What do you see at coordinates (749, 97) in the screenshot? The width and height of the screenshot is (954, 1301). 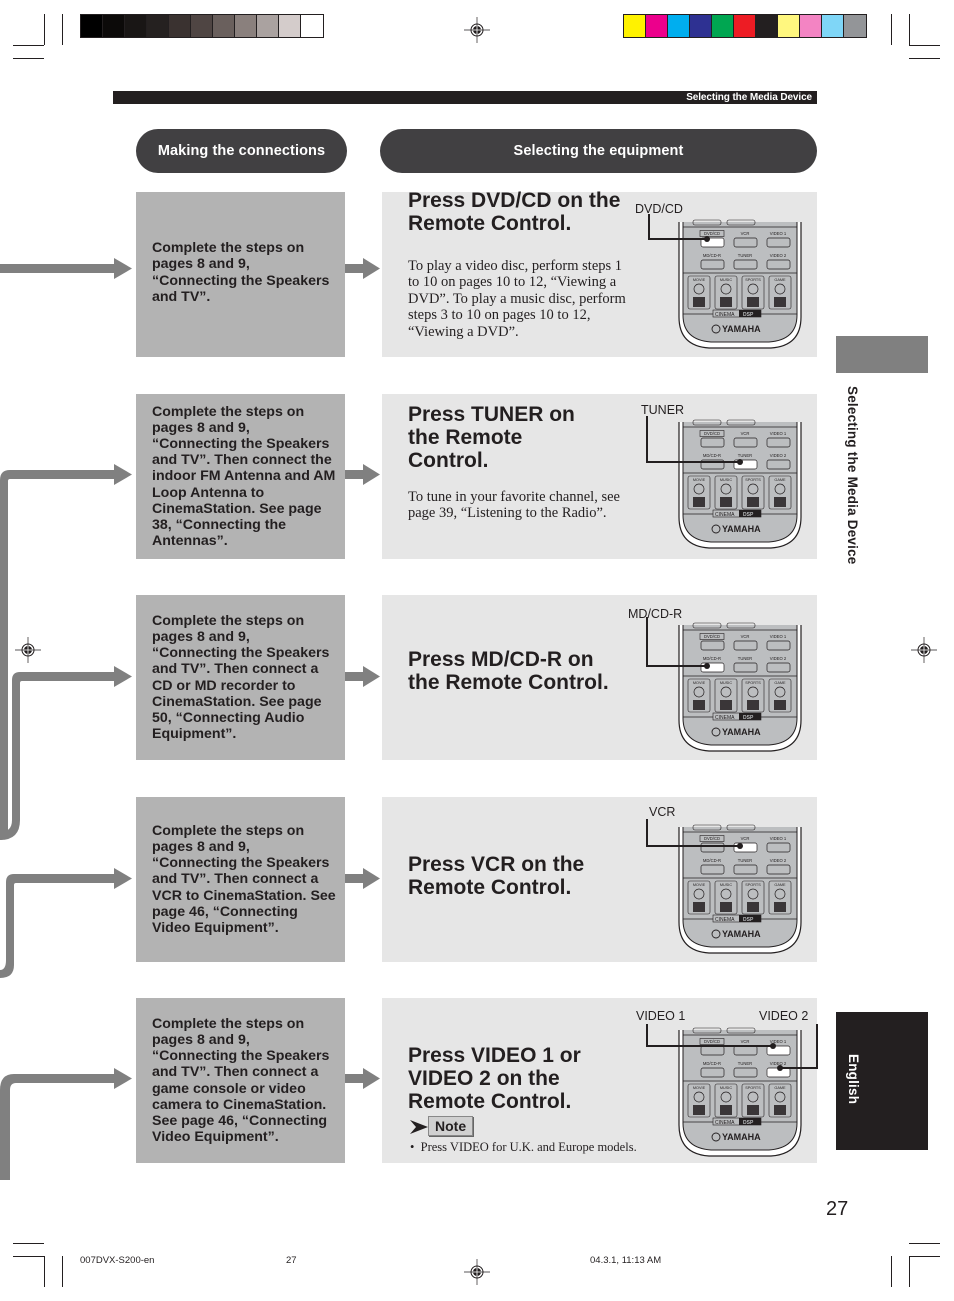 I see `section-header-title: Selecting the Media Device` at bounding box center [749, 97].